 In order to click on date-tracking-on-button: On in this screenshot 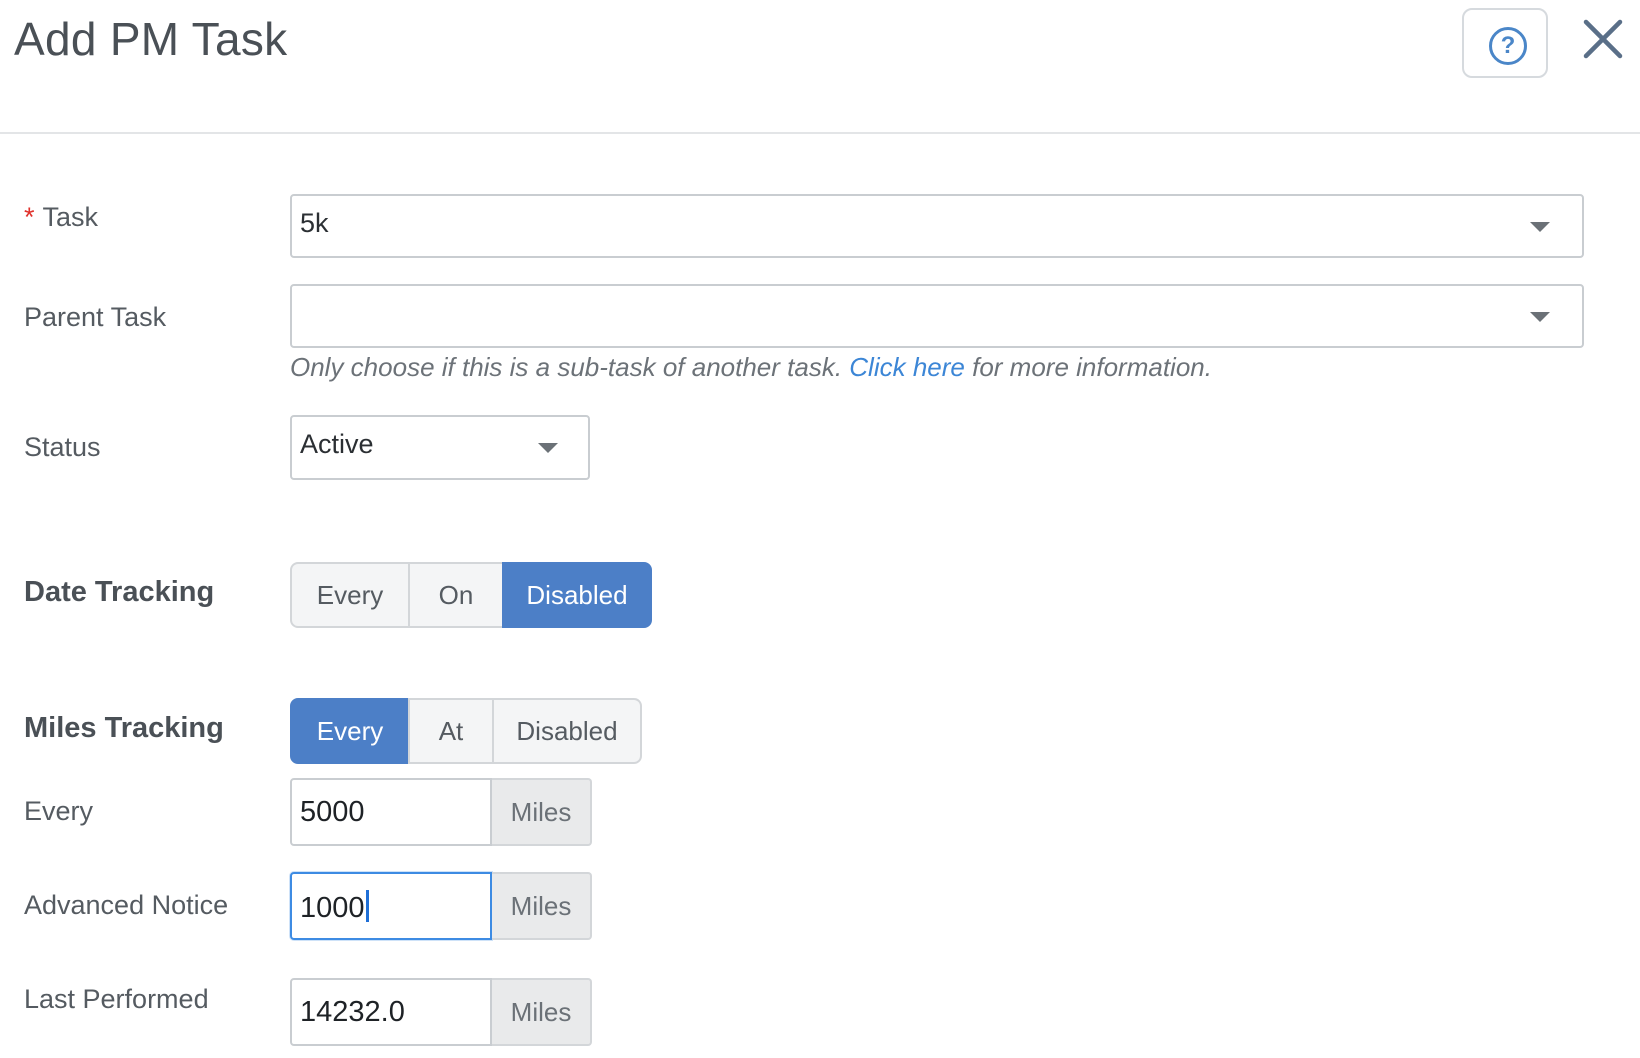, I will do `click(456, 595)`.